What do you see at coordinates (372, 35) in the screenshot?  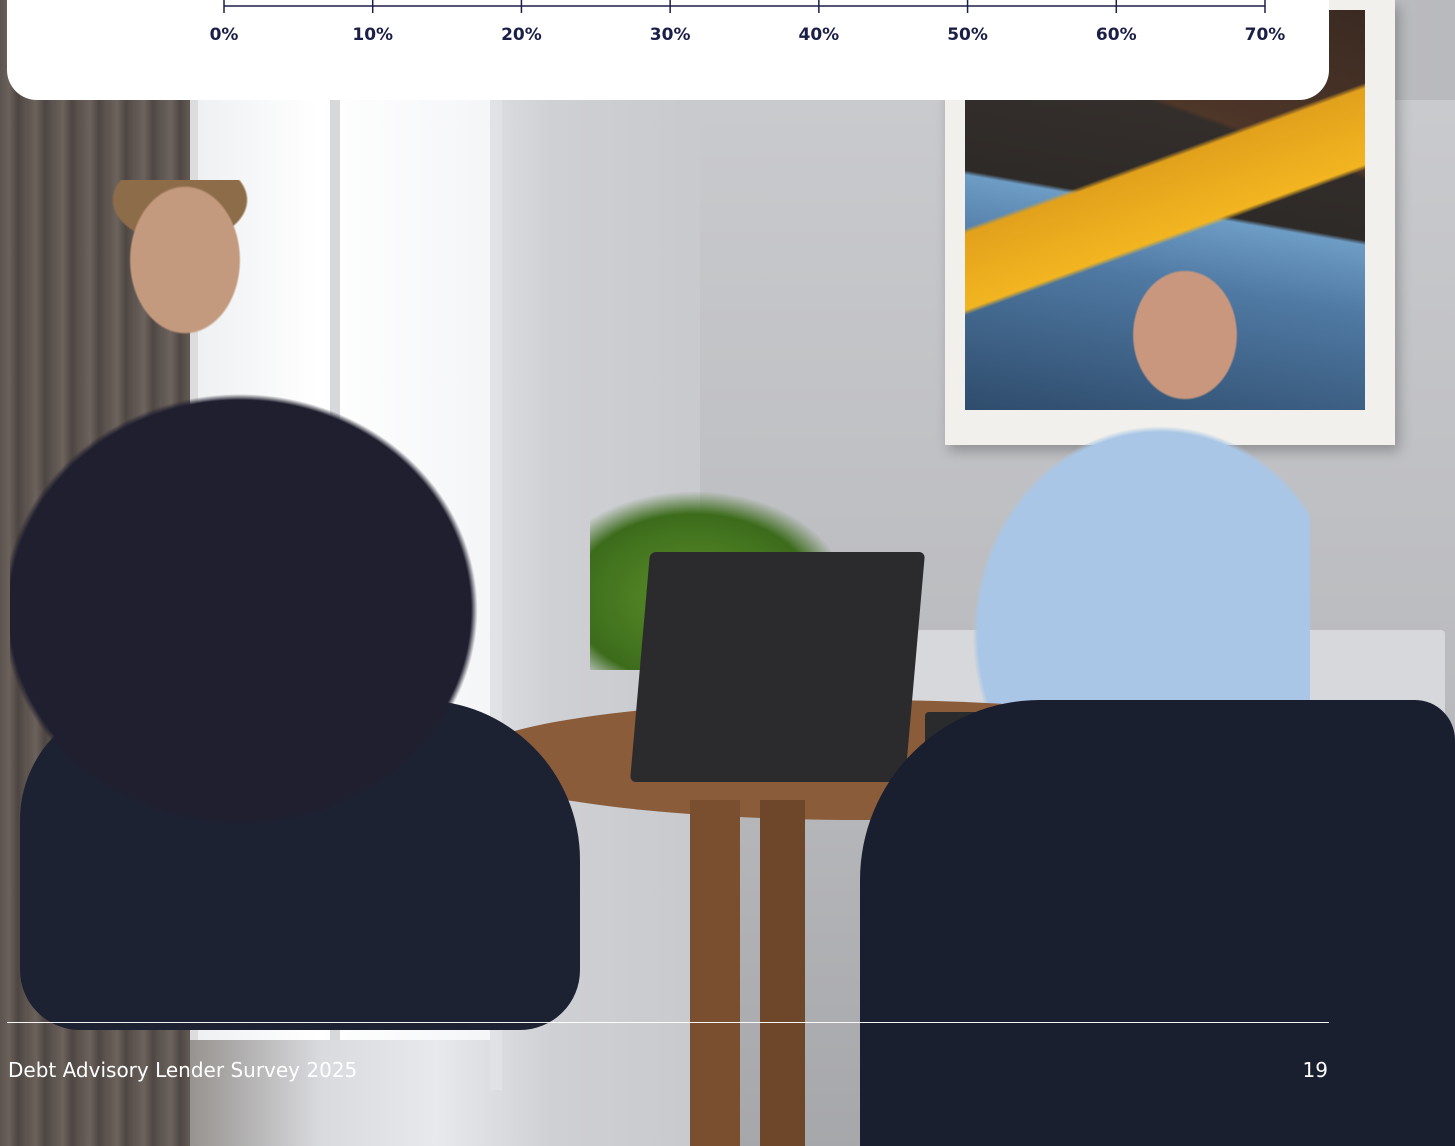 I see `x-tick-label: 10%` at bounding box center [372, 35].